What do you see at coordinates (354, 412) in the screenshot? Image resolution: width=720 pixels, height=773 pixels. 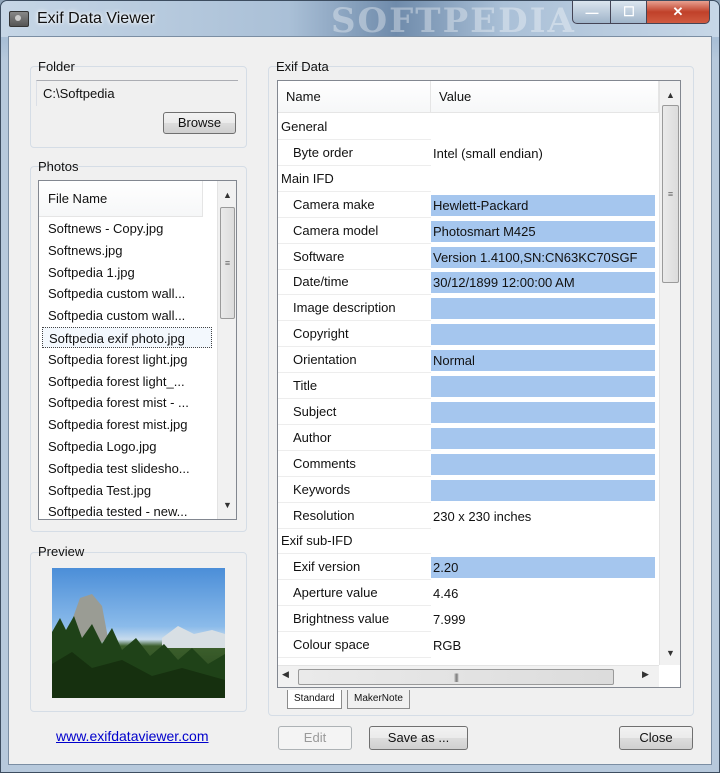 I see `exif-row-name: Subject` at bounding box center [354, 412].